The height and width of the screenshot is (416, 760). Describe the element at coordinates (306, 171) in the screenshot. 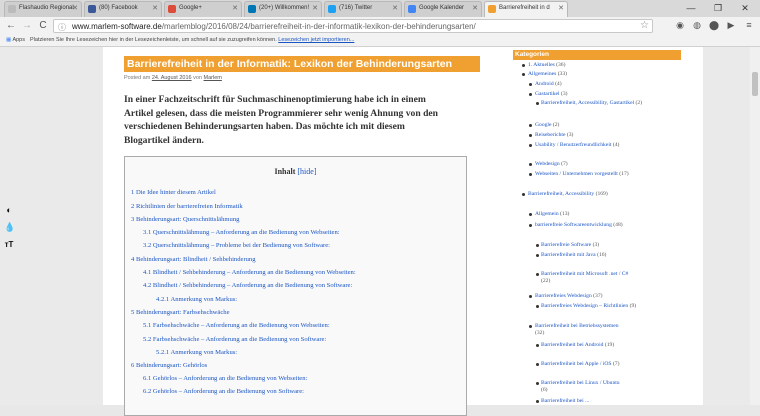

I see `toc-hide-link: [hide]` at that location.